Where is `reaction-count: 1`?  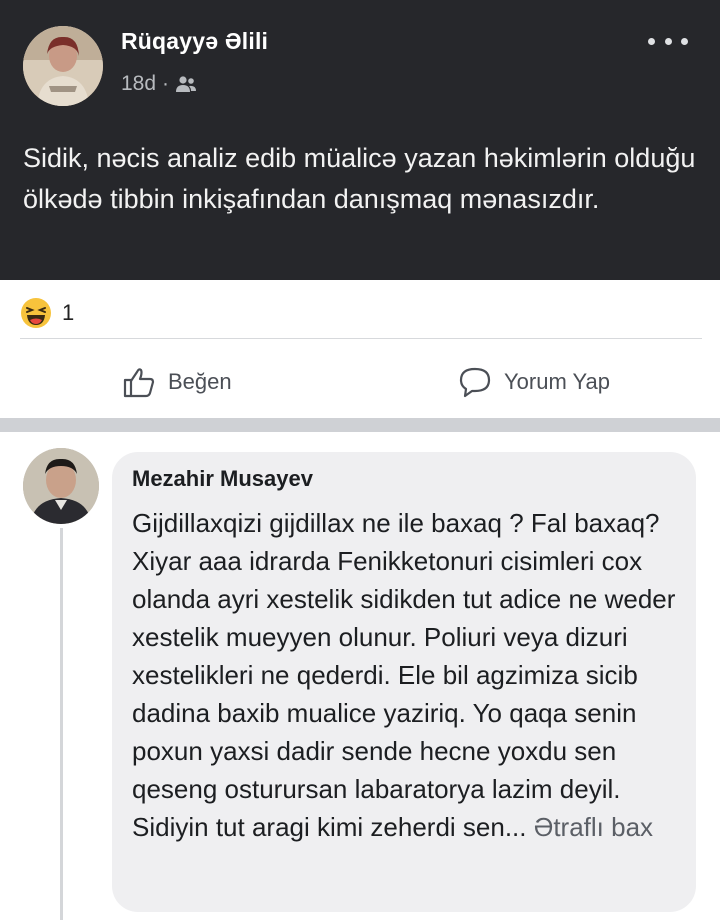 reaction-count: 1 is located at coordinates (68, 312).